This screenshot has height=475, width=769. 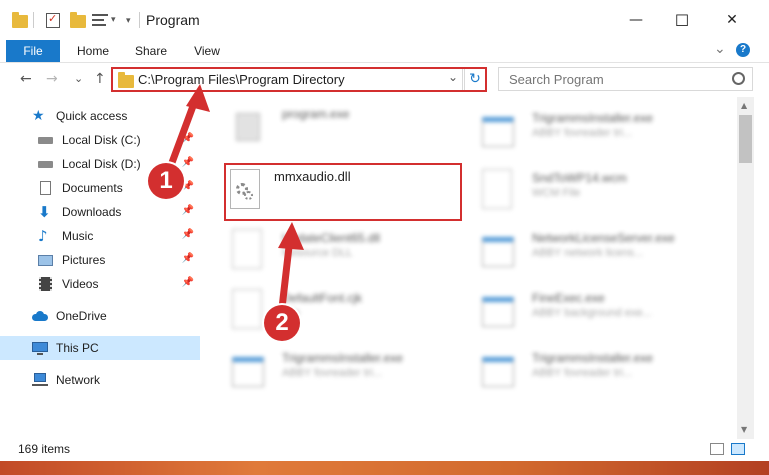 What do you see at coordinates (282, 323) in the screenshot?
I see `callout-2: 2` at bounding box center [282, 323].